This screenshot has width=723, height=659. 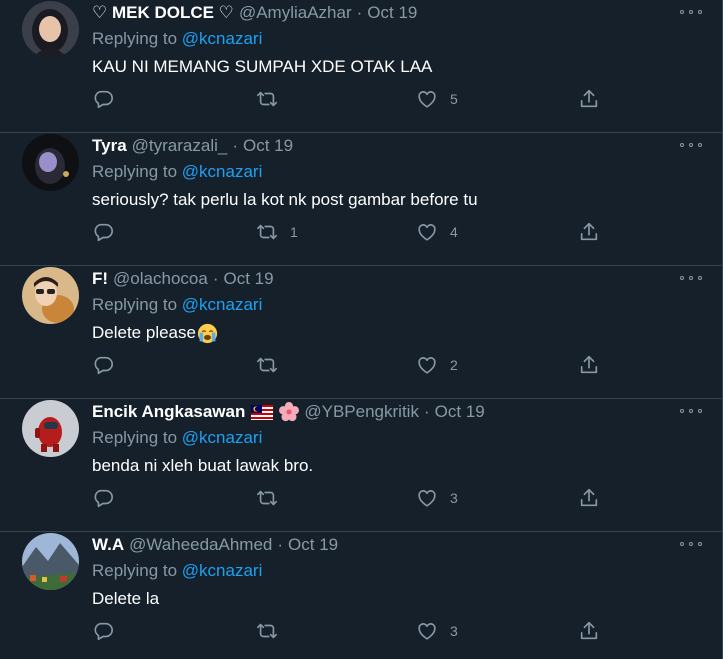 I want to click on retweet-button: 1, so click(x=277, y=232).